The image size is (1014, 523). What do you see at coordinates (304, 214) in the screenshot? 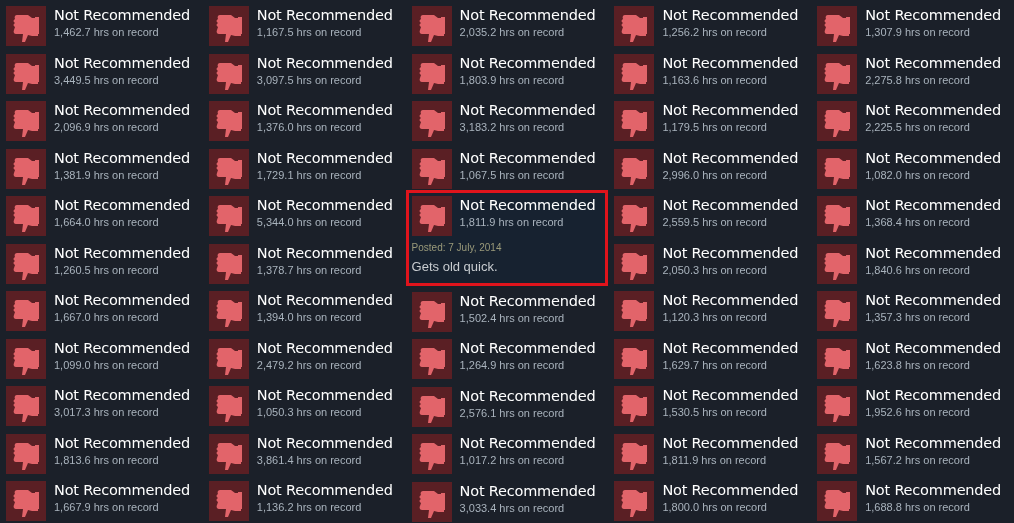
I see `review-tile: Not Recommended 5,344.0 hrs on record` at bounding box center [304, 214].